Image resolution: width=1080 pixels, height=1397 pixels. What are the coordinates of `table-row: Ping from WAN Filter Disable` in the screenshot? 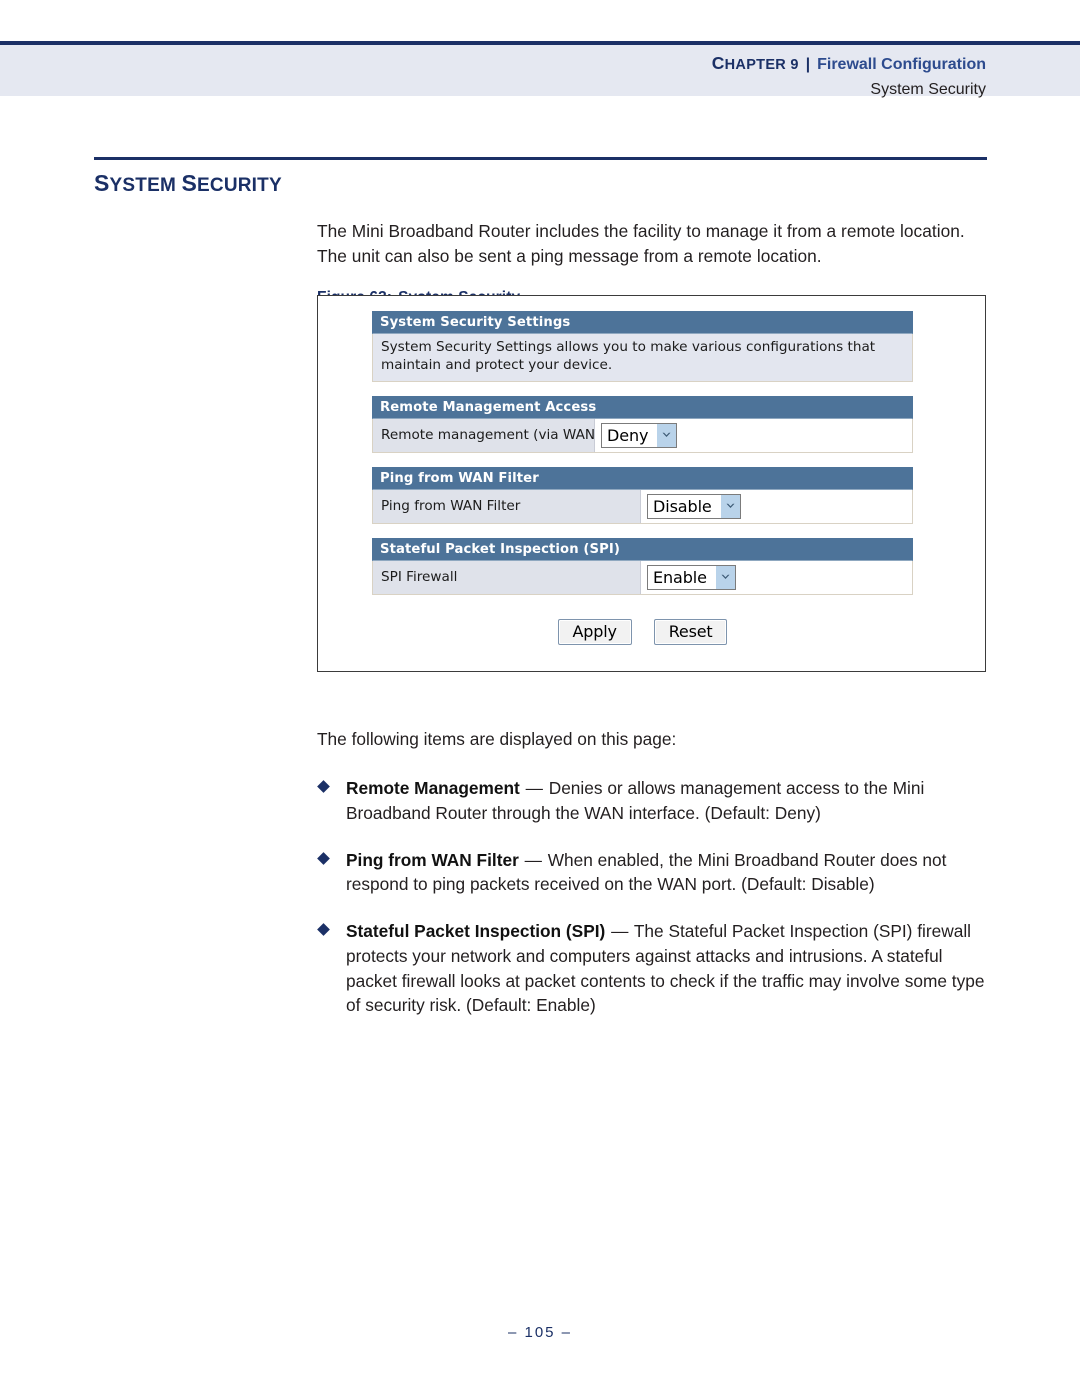 It's located at (642, 506).